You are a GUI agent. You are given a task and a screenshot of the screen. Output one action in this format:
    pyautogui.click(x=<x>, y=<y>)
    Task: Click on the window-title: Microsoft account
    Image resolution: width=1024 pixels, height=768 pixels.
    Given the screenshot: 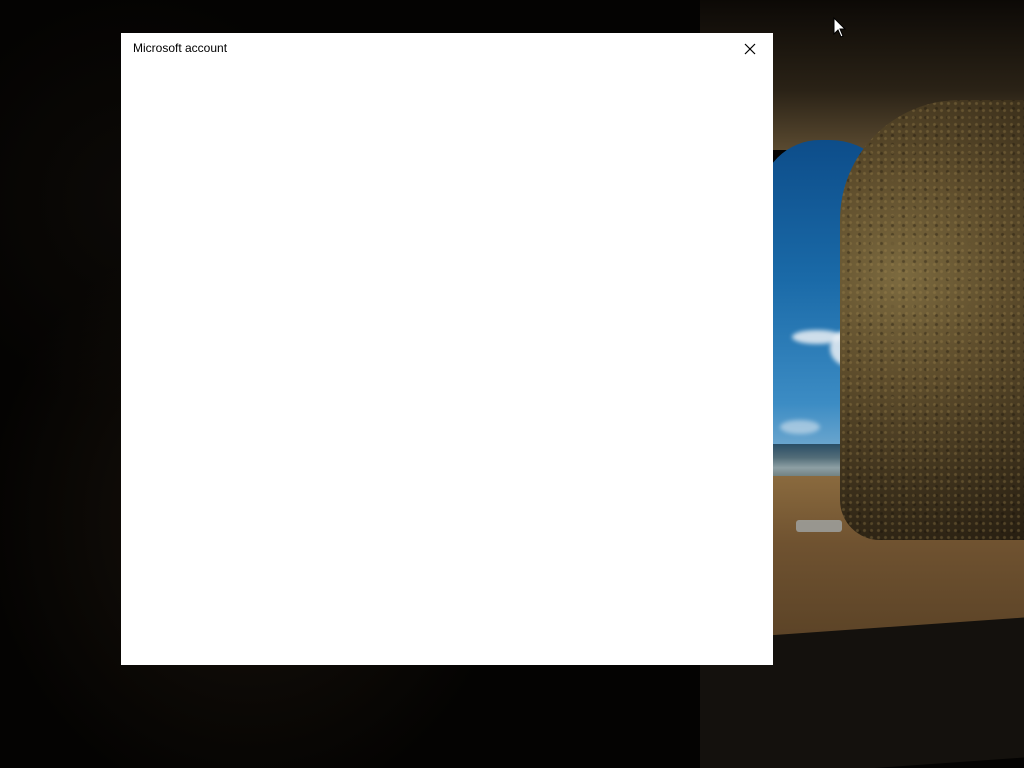 What is the action you would take?
    pyautogui.click(x=180, y=48)
    